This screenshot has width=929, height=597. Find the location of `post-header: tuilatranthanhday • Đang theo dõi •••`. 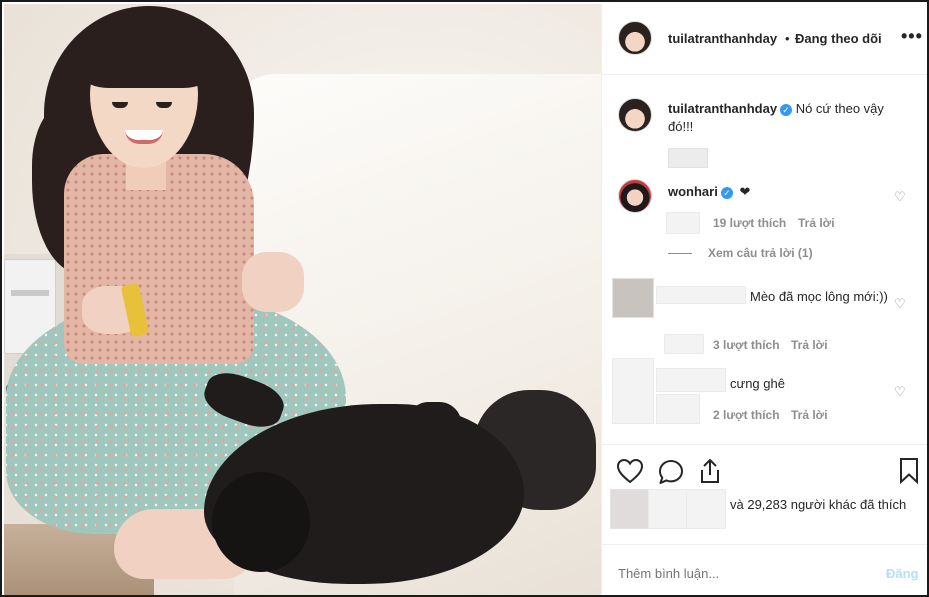

post-header: tuilatranthanhday • Đang theo dõi ••• is located at coordinates (764, 39).